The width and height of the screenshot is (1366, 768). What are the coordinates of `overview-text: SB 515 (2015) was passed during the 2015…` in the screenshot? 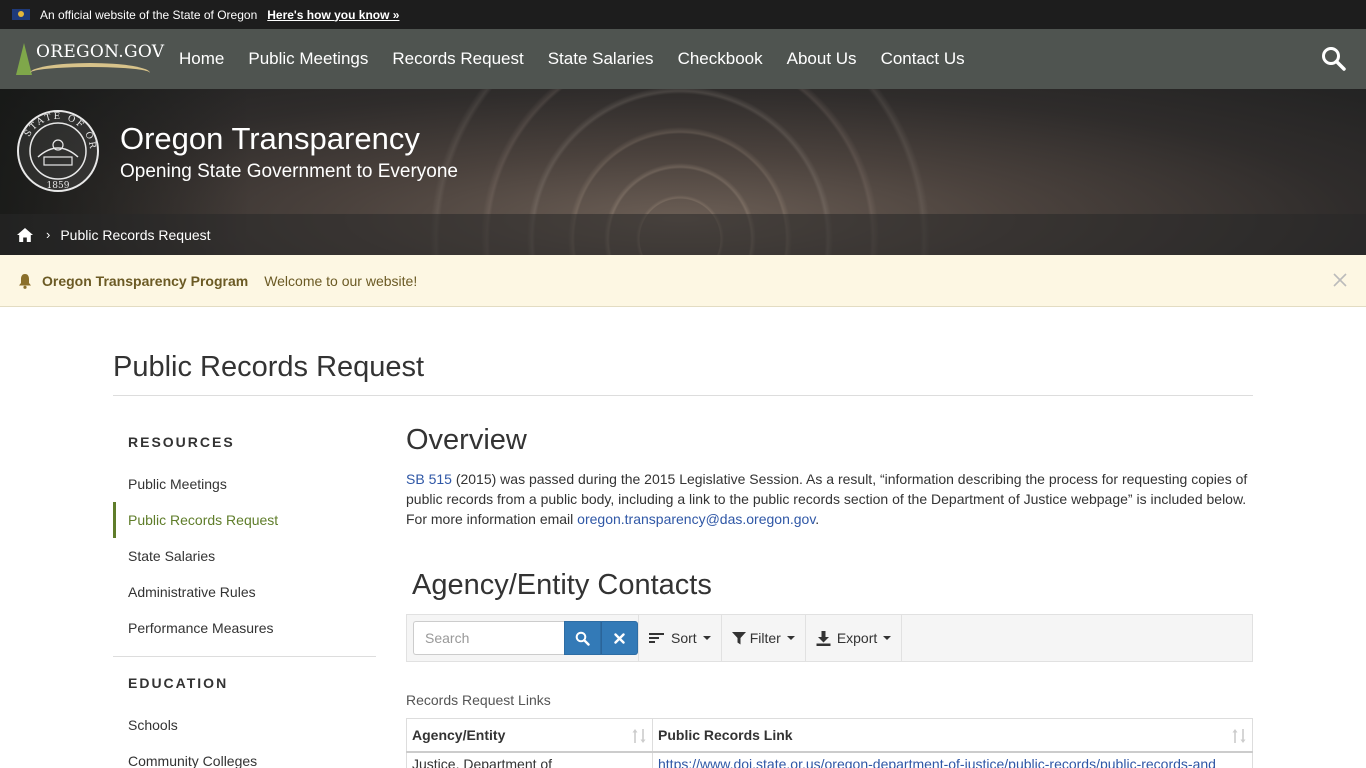 It's located at (829, 499).